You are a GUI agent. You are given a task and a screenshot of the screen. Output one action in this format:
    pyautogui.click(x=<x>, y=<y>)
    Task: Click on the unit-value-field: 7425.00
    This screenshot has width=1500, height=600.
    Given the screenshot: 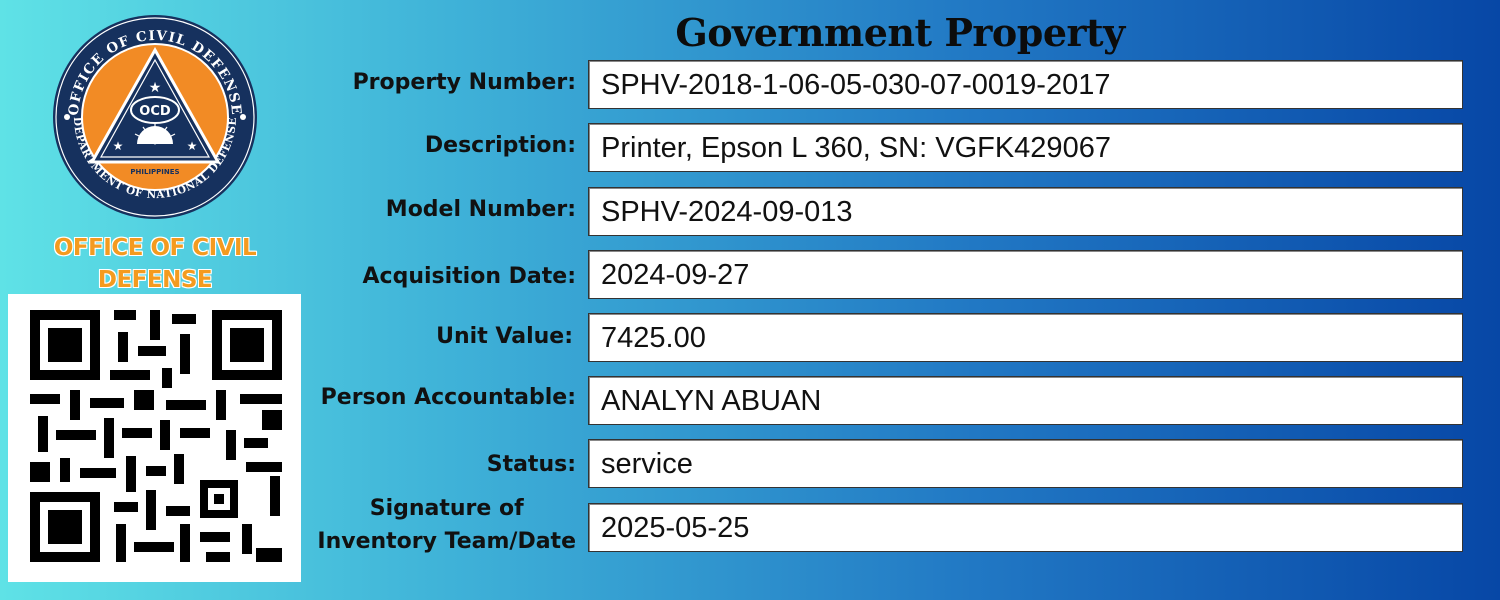 What is the action you would take?
    pyautogui.click(x=1025, y=337)
    